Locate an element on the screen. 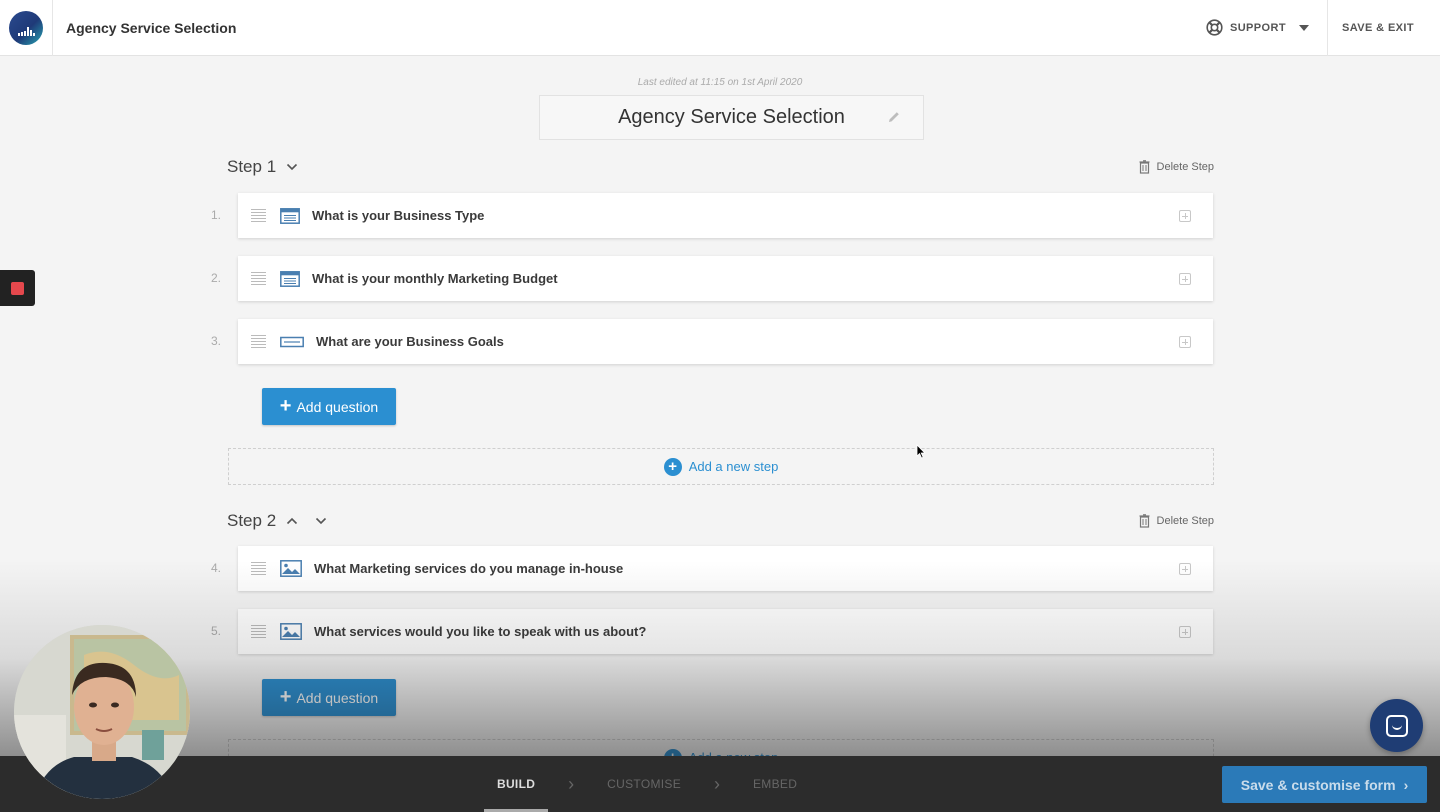 This screenshot has width=1440, height=812. stop-icon is located at coordinates (17, 288).